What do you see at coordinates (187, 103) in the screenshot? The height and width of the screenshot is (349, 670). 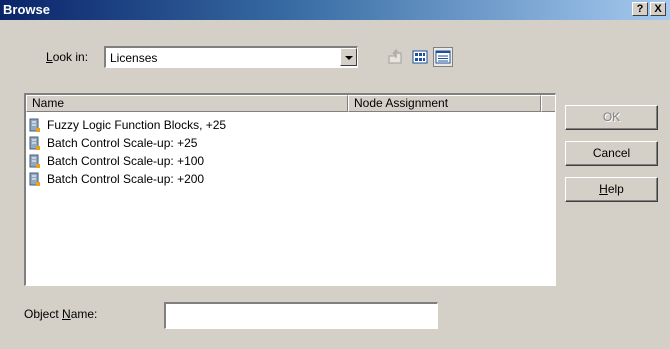 I see `column-header-name: Name` at bounding box center [187, 103].